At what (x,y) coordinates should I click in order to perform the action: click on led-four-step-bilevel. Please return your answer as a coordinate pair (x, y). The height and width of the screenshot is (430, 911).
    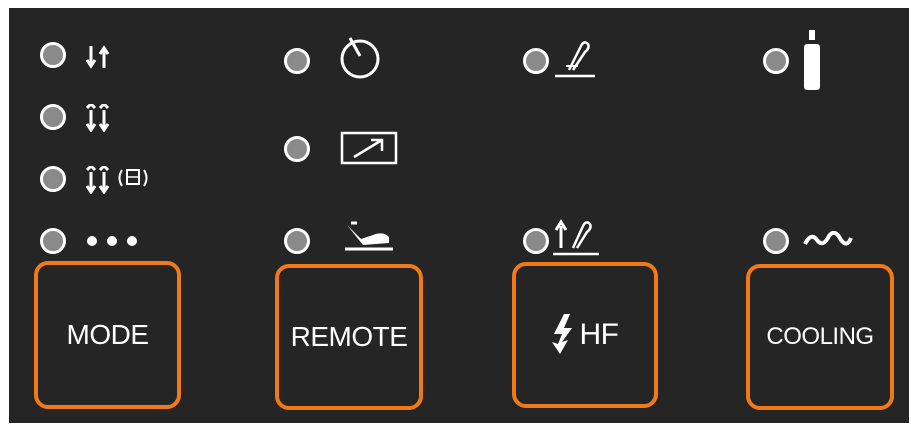
    Looking at the image, I should click on (53, 179).